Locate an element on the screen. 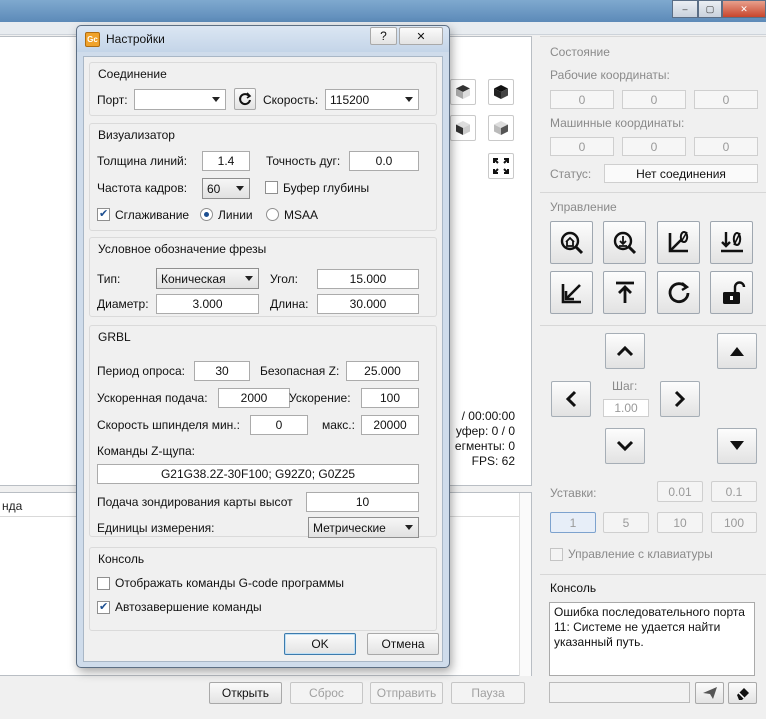 This screenshot has height=719, width=766. view-iso-icon is located at coordinates (463, 92).